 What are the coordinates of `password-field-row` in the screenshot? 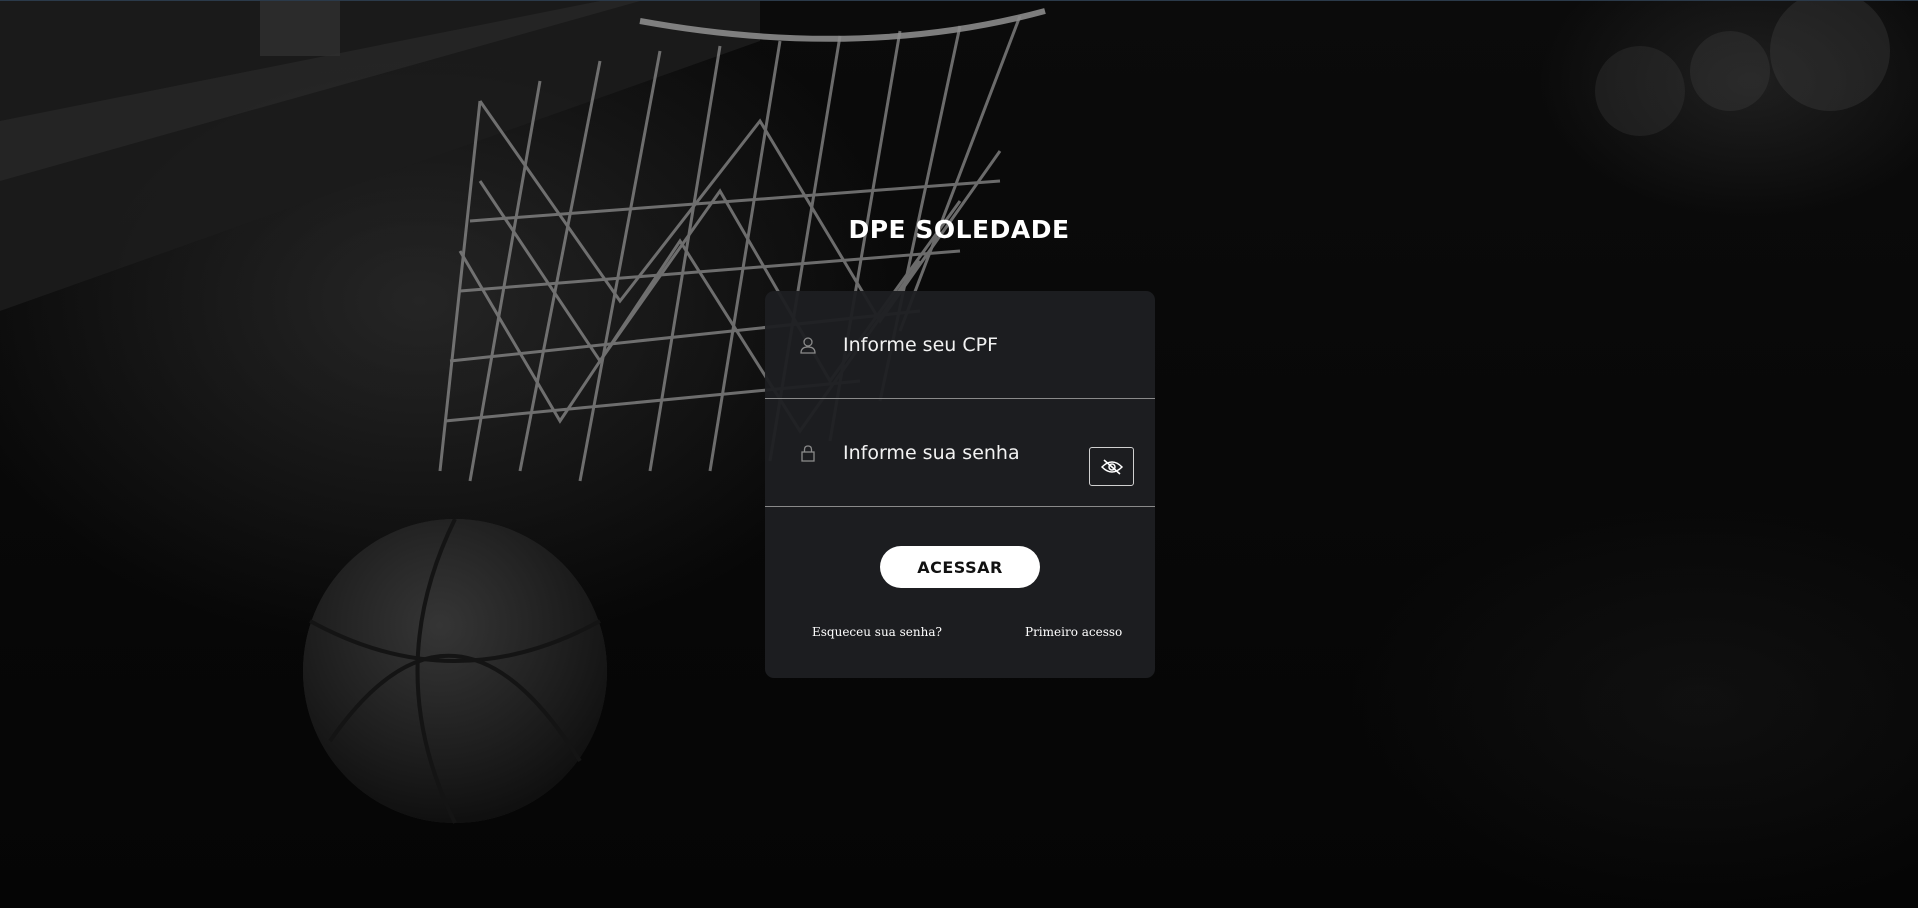 It's located at (960, 453).